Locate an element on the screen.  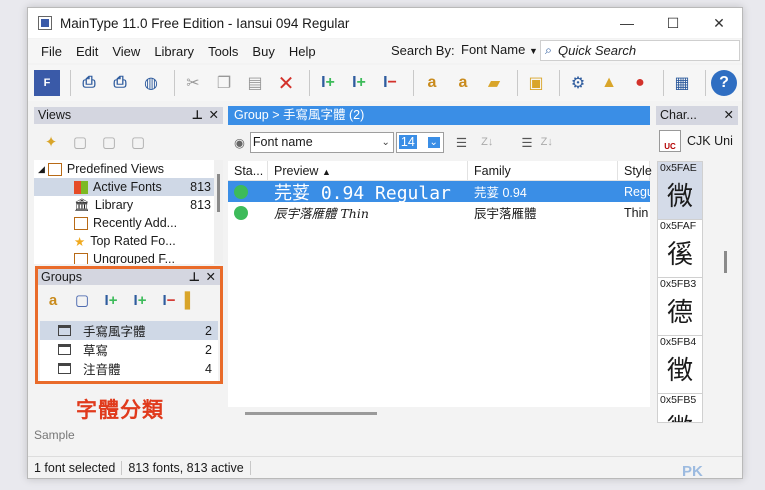
char-cell: 0x5FB5 徵 is located at coordinates (680, 408).